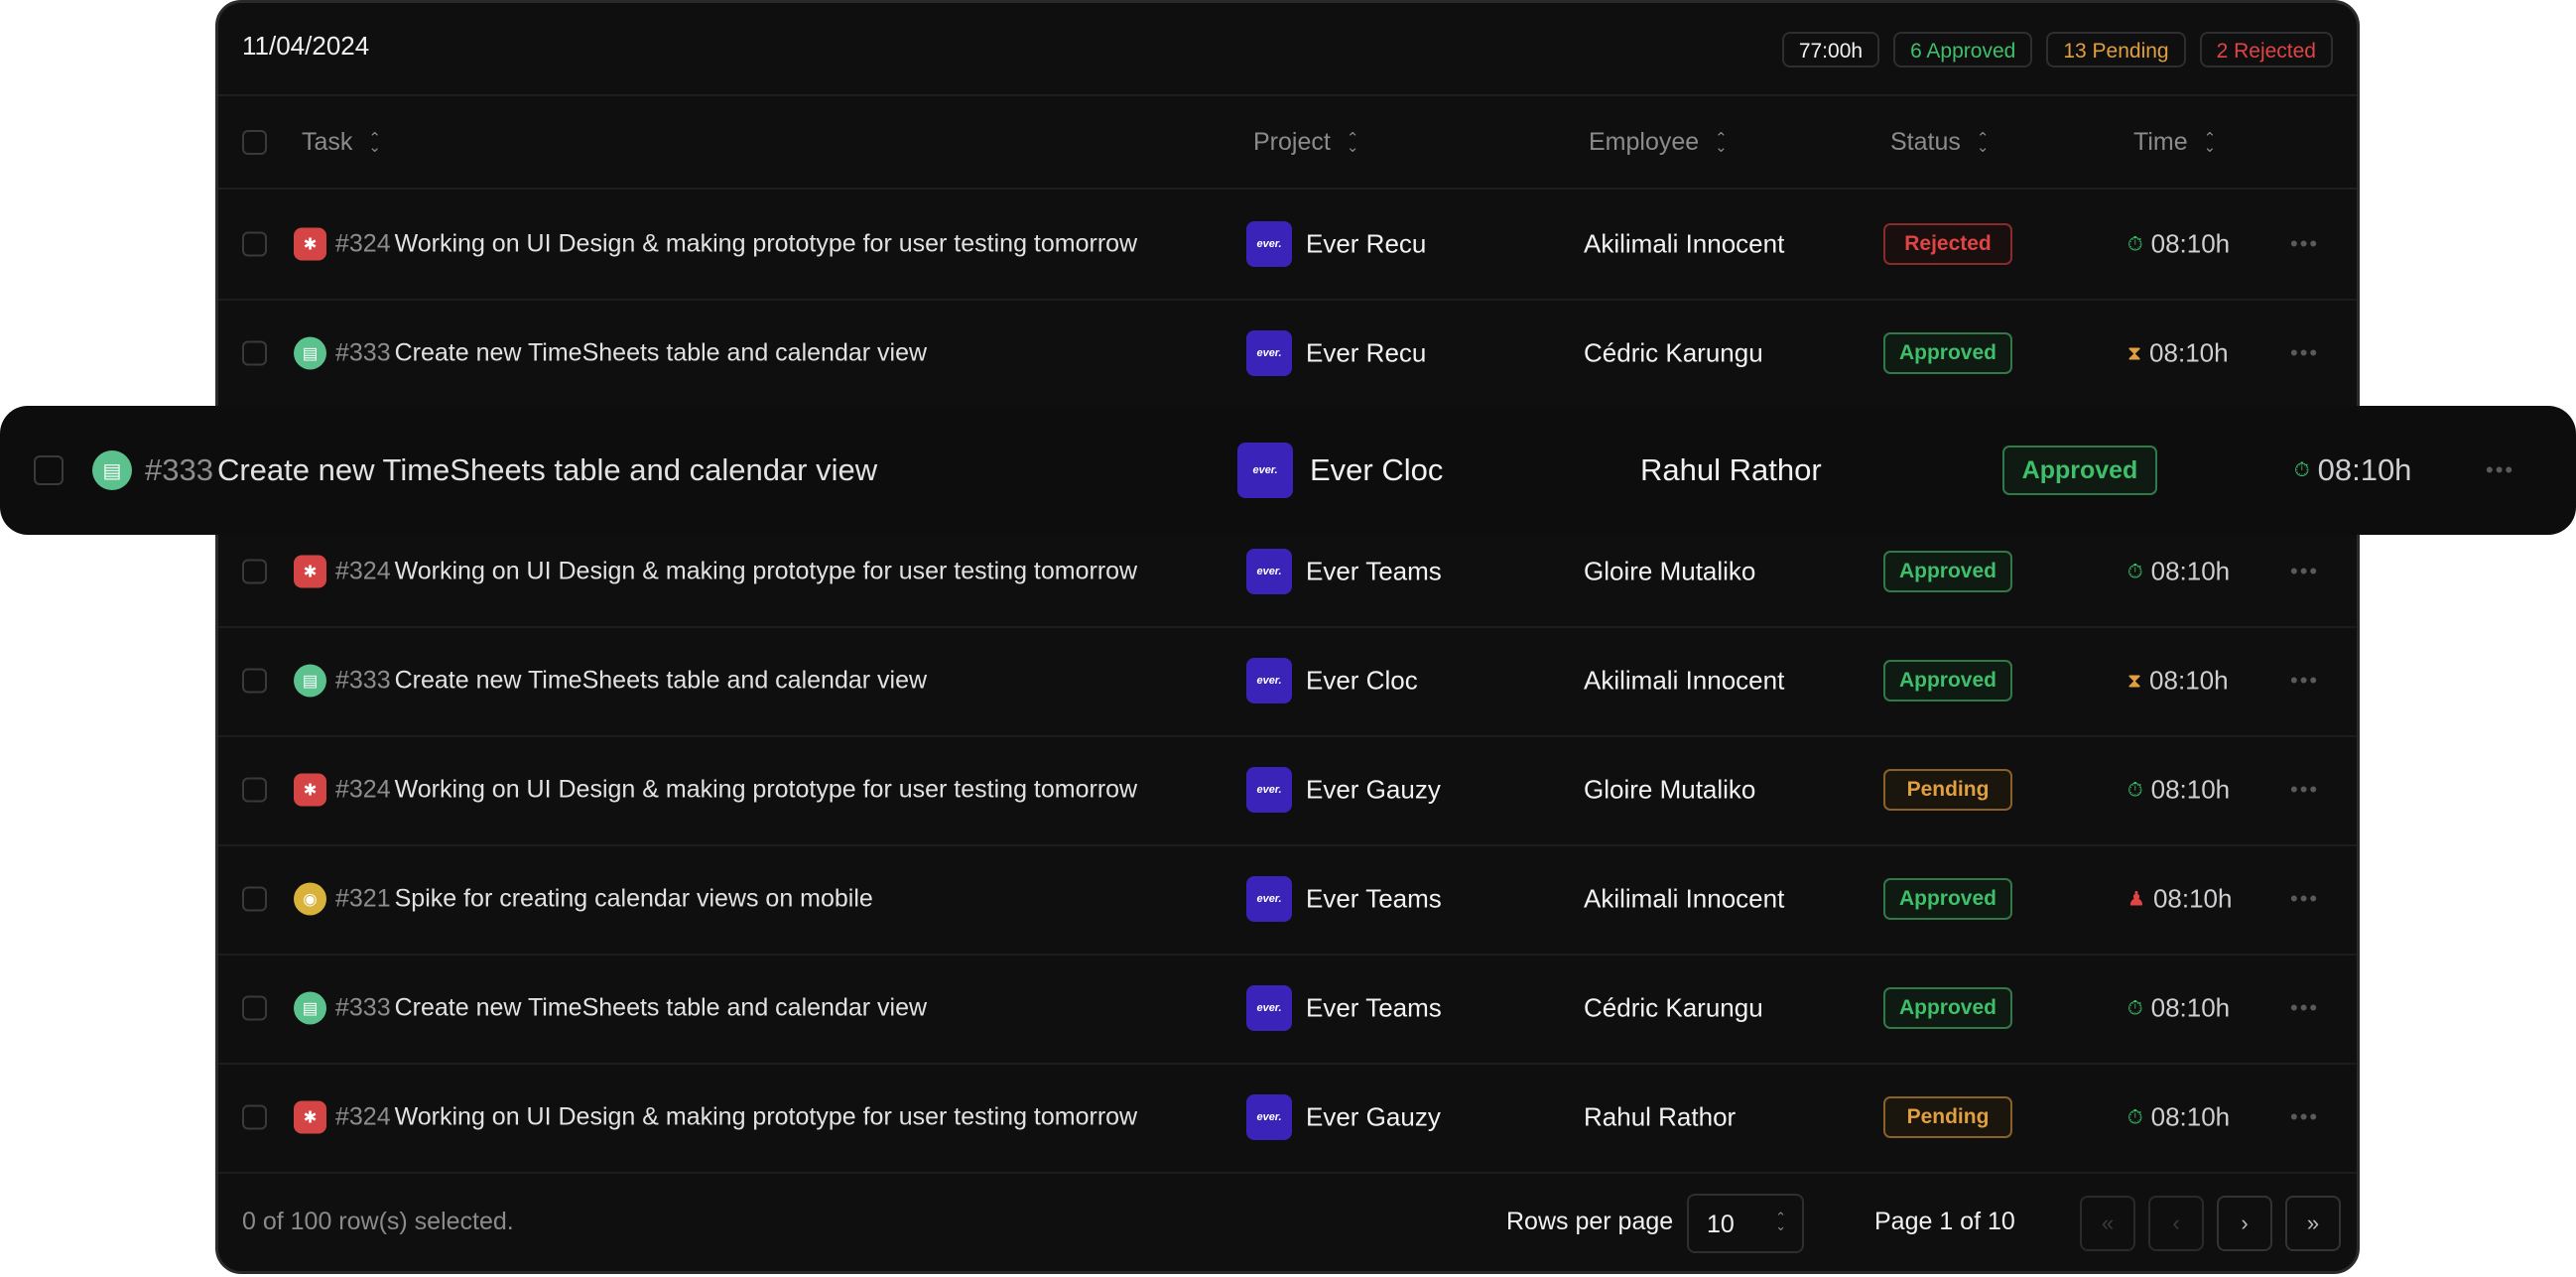 Image resolution: width=2576 pixels, height=1277 pixels. Describe the element at coordinates (363, 898) in the screenshot. I see `task-number: #321` at that location.